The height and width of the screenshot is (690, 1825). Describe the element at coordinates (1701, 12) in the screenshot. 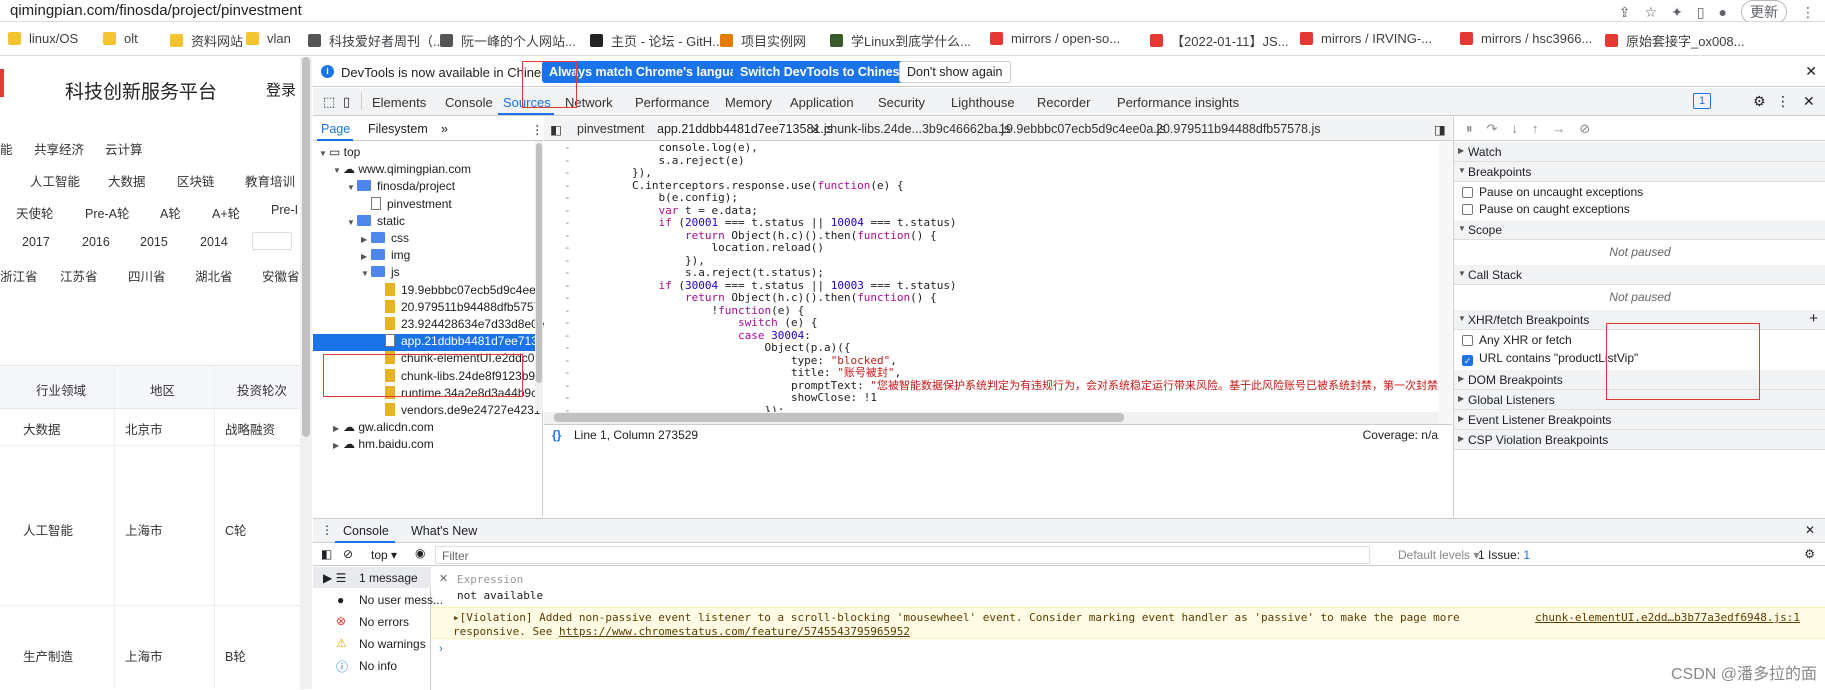

I see `sidepanel-icon: ▯` at that location.